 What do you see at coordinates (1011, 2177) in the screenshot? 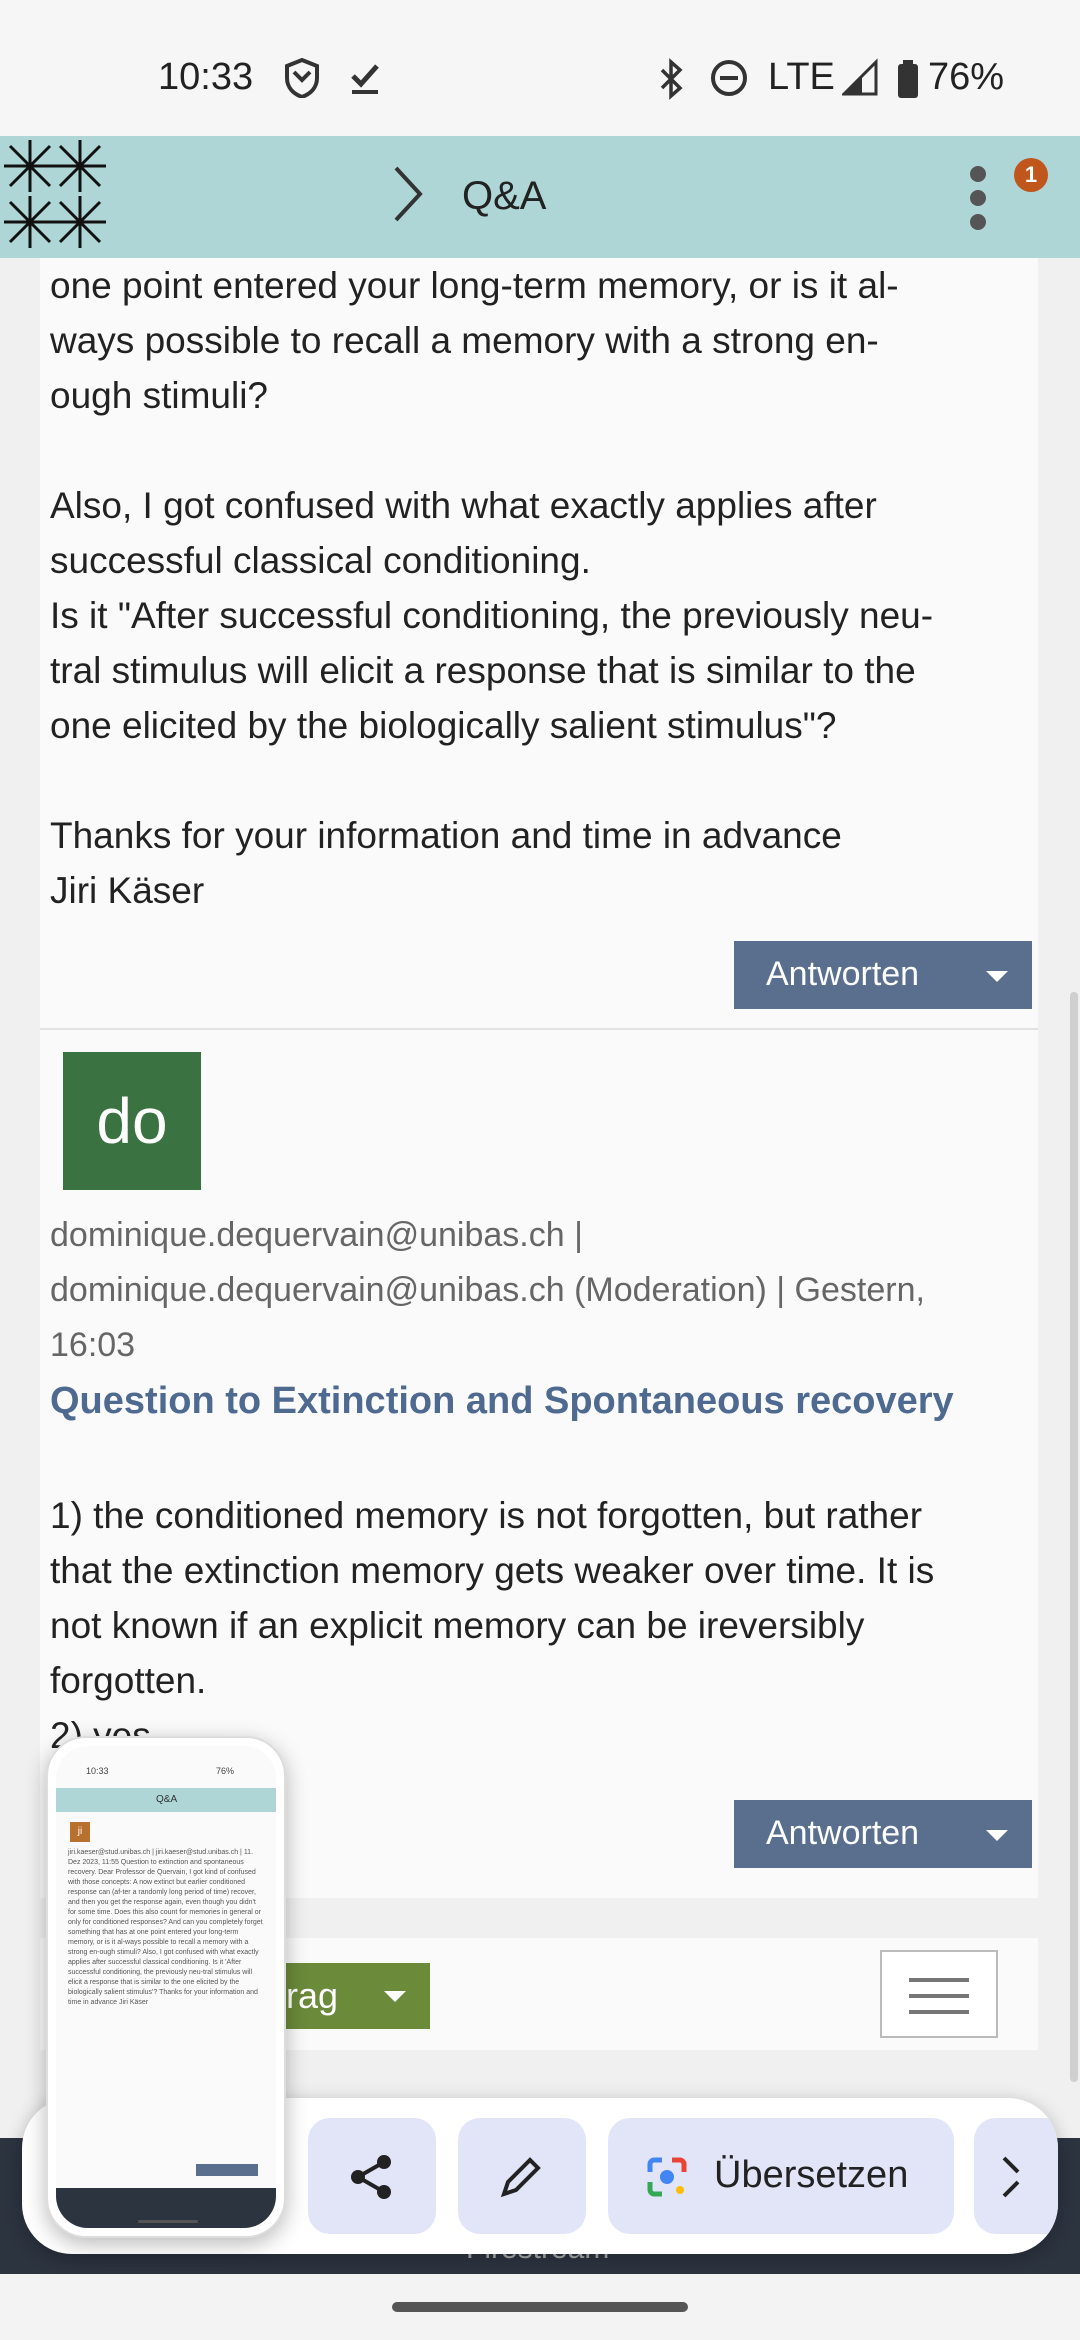
I see `expand-icon` at bounding box center [1011, 2177].